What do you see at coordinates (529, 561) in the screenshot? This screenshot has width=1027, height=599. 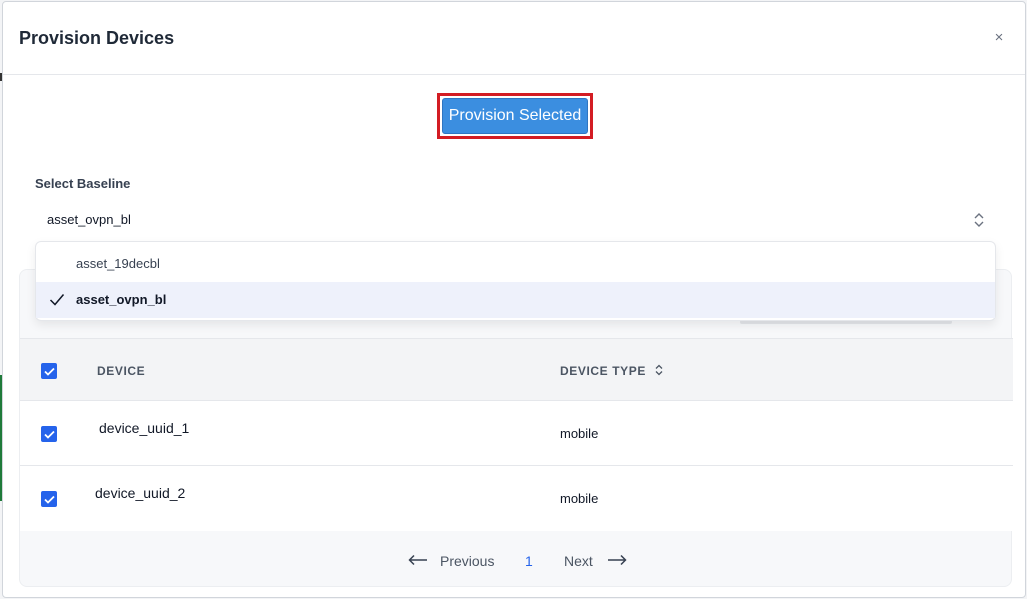 I see `page-number-button: 1` at bounding box center [529, 561].